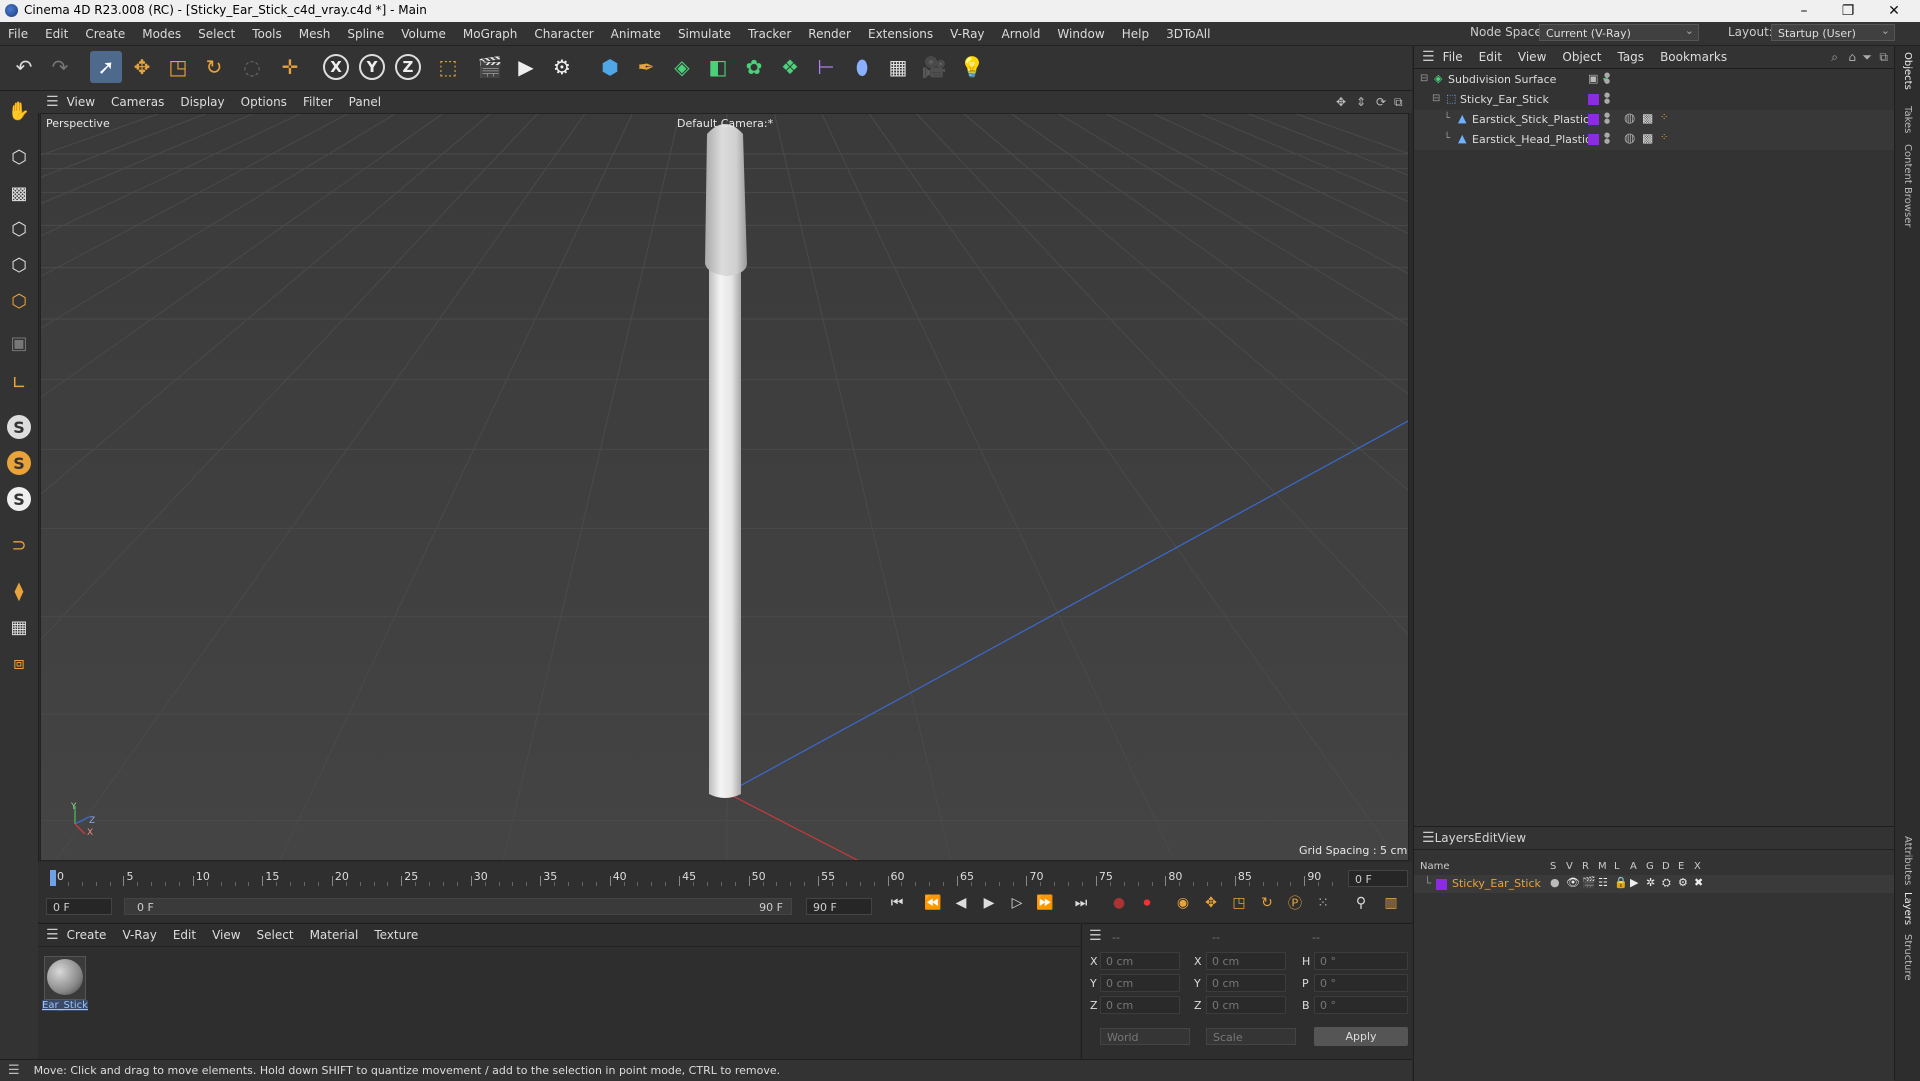 The width and height of the screenshot is (1920, 1081). What do you see at coordinates (1834, 57) in the screenshot?
I see `search-icon: ⌕` at bounding box center [1834, 57].